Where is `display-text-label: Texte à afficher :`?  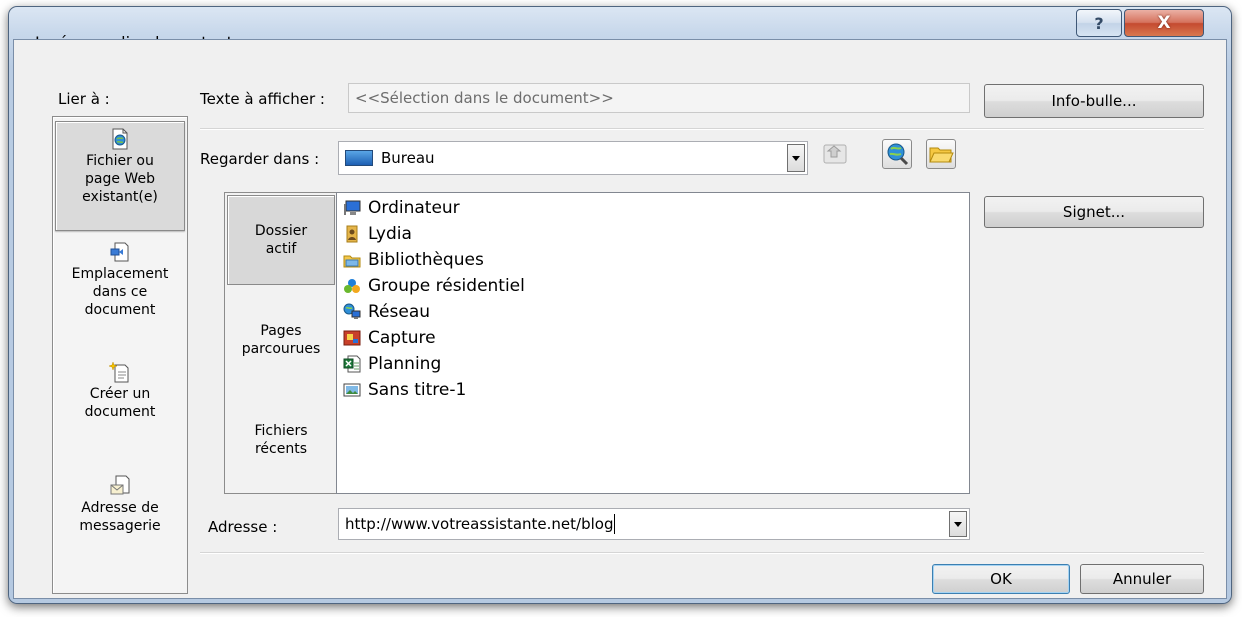 display-text-label: Texte à afficher : is located at coordinates (262, 99).